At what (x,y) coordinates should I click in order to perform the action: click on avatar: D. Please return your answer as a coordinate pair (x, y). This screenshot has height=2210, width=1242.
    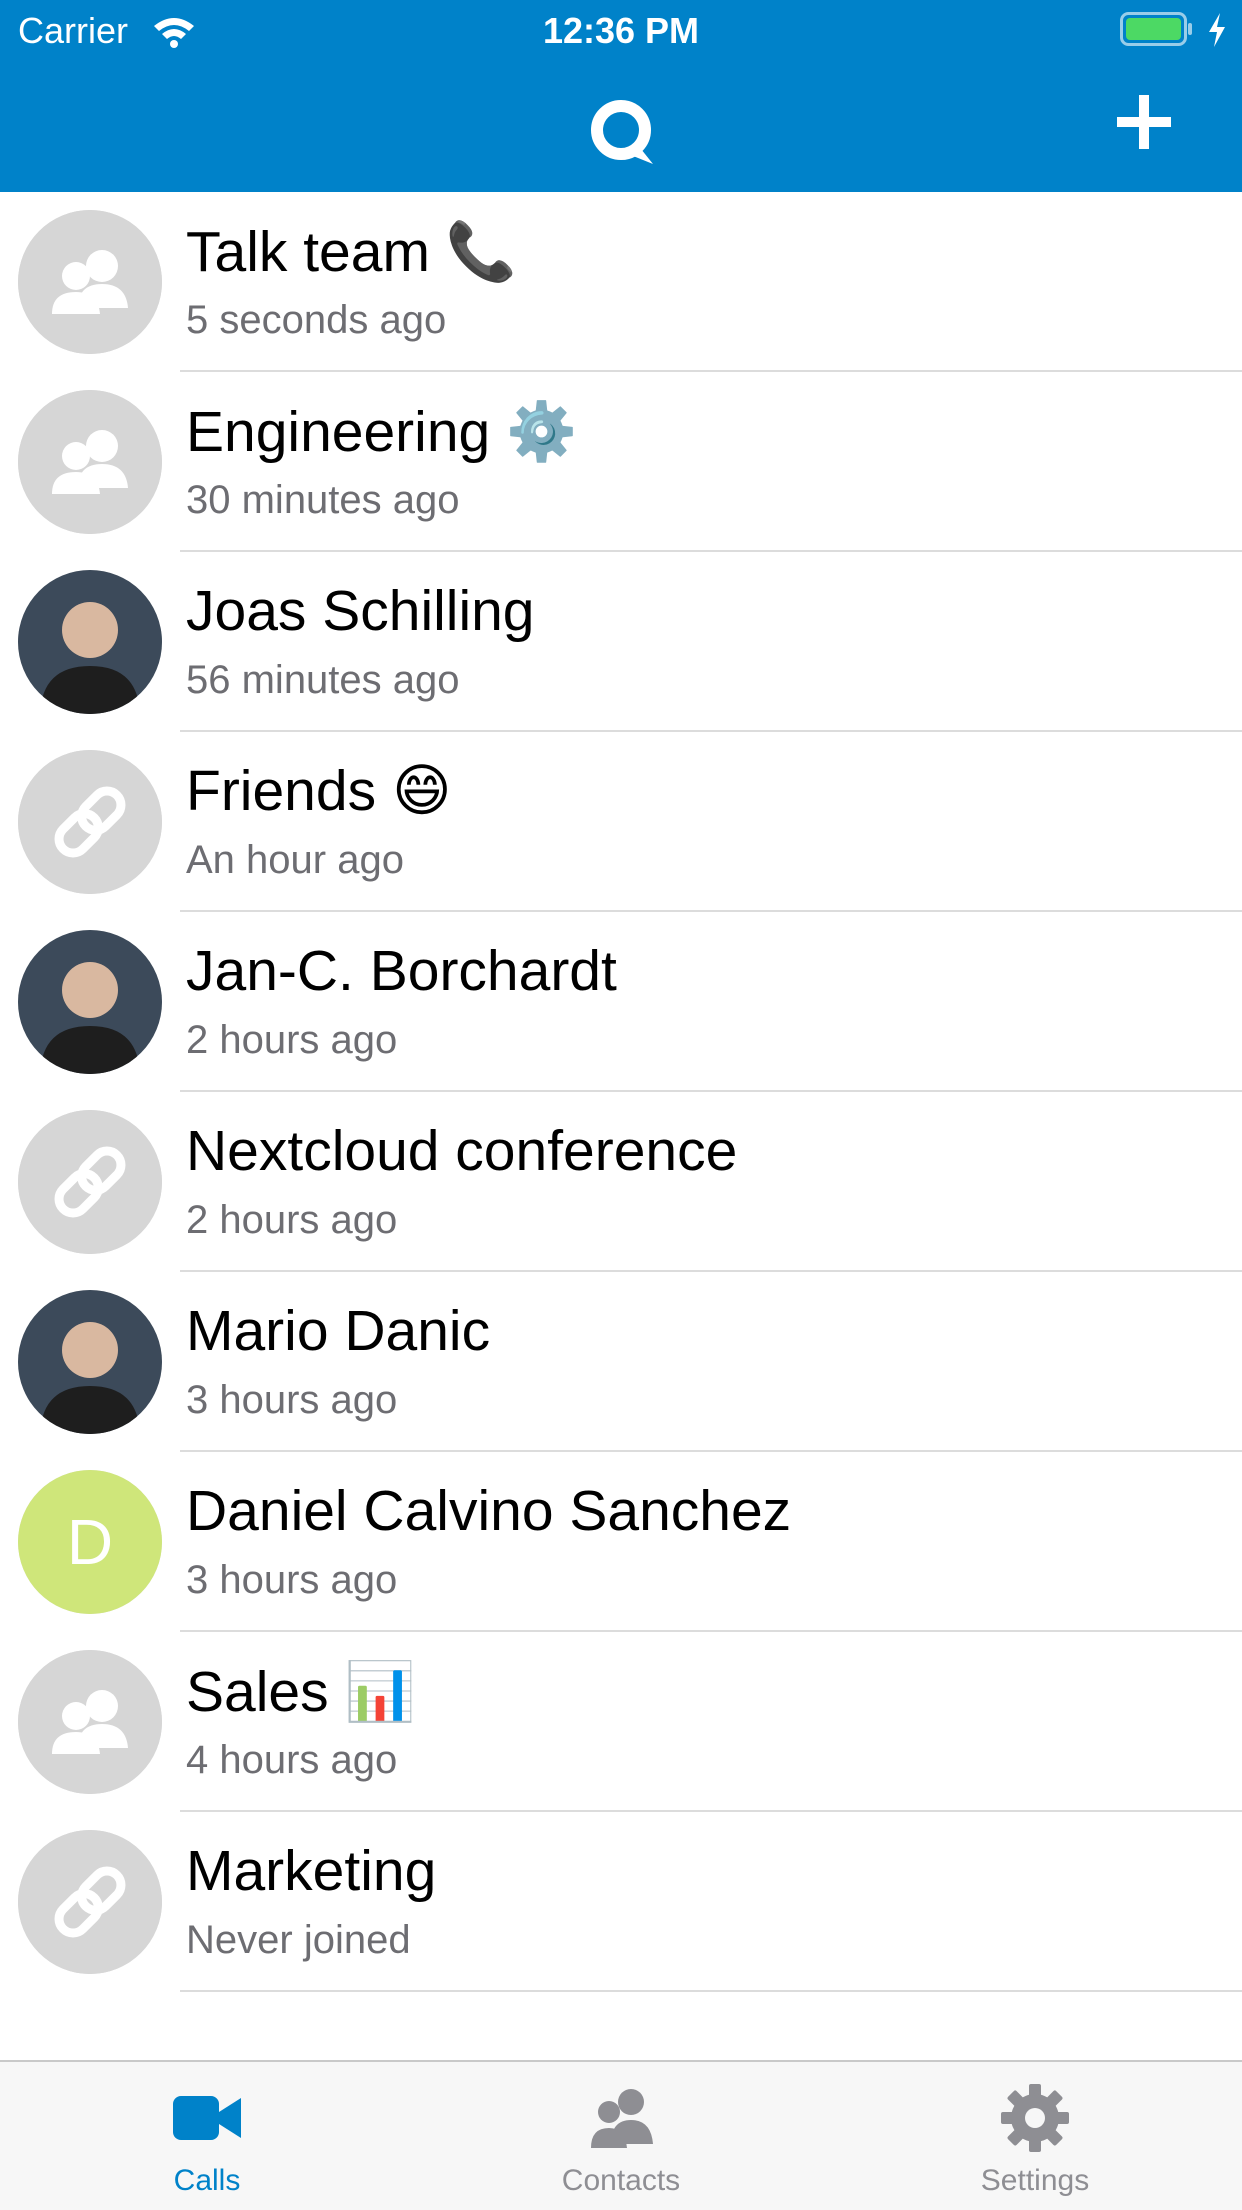
    Looking at the image, I should click on (90, 1542).